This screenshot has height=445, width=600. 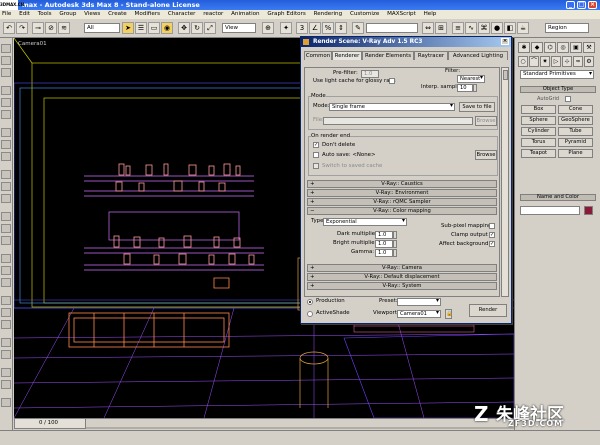 I want to click on bright-mult-spinner, so click(x=395, y=244).